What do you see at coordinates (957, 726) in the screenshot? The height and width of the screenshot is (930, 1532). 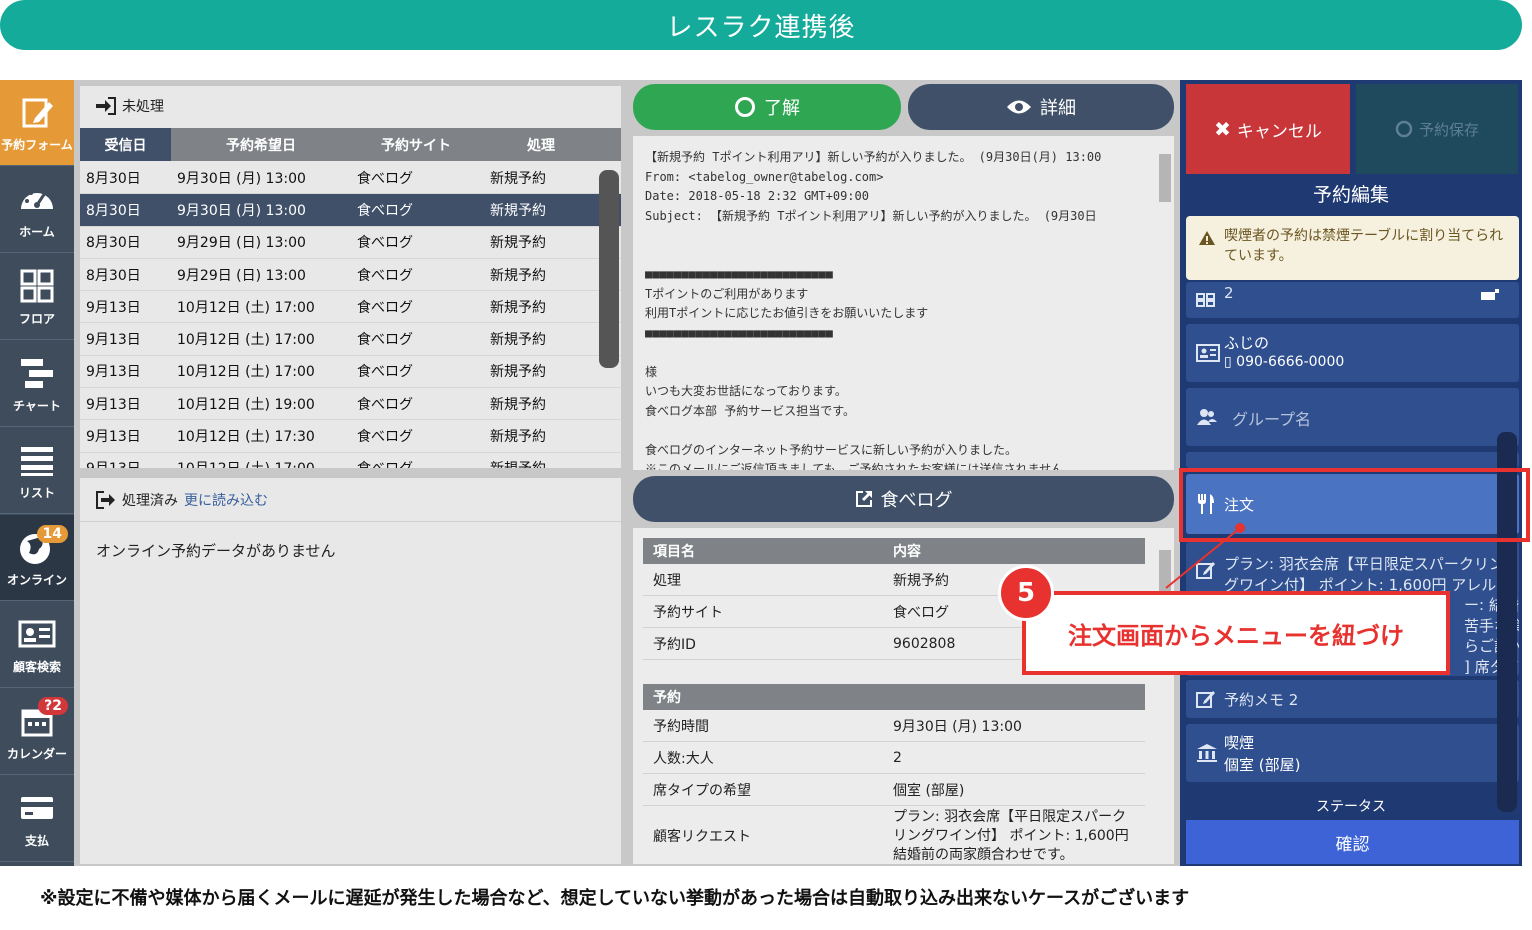 I see `info-value: 9月30日 (月) 13:00` at bounding box center [957, 726].